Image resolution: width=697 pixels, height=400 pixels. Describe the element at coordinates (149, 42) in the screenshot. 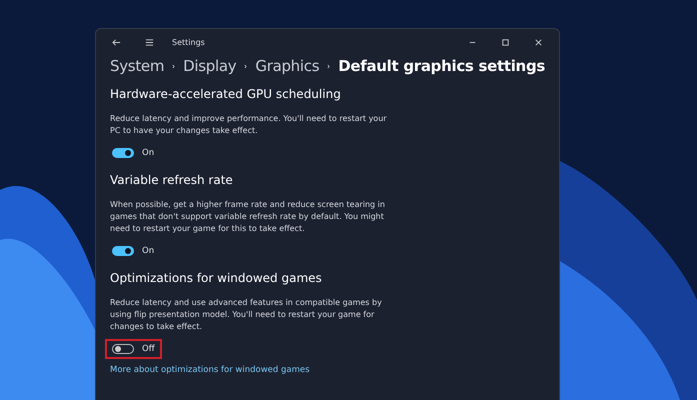

I see `menu-icon` at that location.